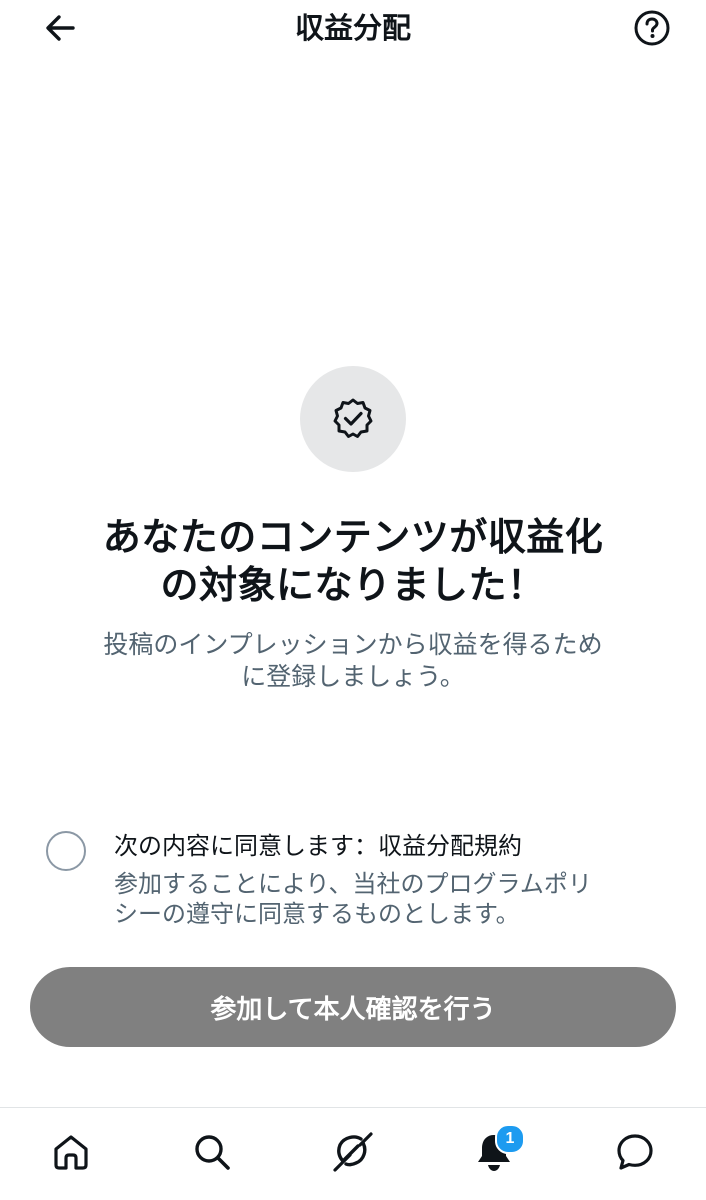  I want to click on message-icon, so click(635, 1152).